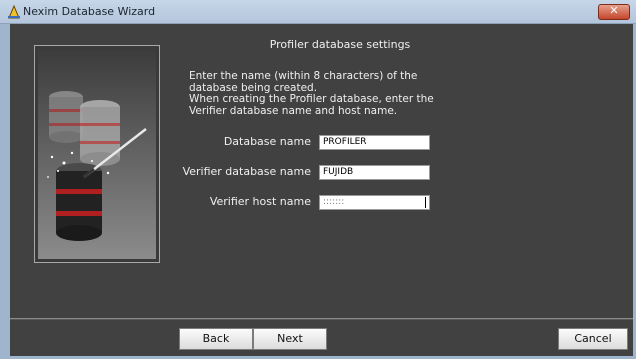  I want to click on verifier-host-name-label: Verifier host name, so click(260, 201).